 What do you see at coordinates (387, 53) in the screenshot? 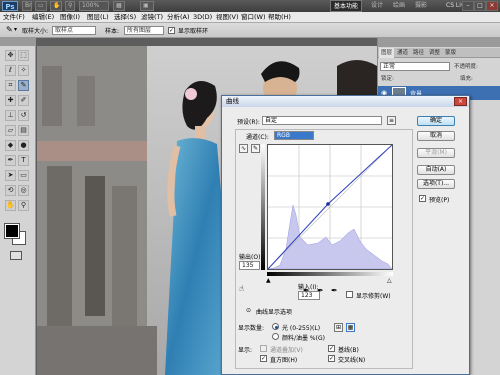
I see `tab-layers: 图层` at bounding box center [387, 53].